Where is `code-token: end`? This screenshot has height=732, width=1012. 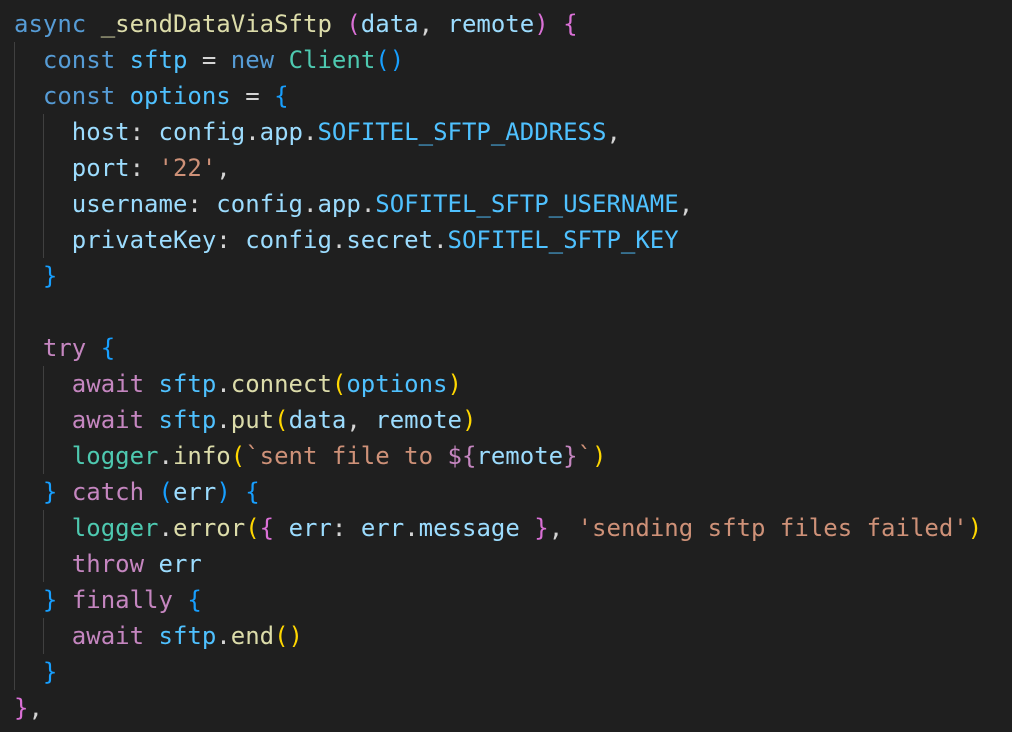 code-token: end is located at coordinates (252, 636).